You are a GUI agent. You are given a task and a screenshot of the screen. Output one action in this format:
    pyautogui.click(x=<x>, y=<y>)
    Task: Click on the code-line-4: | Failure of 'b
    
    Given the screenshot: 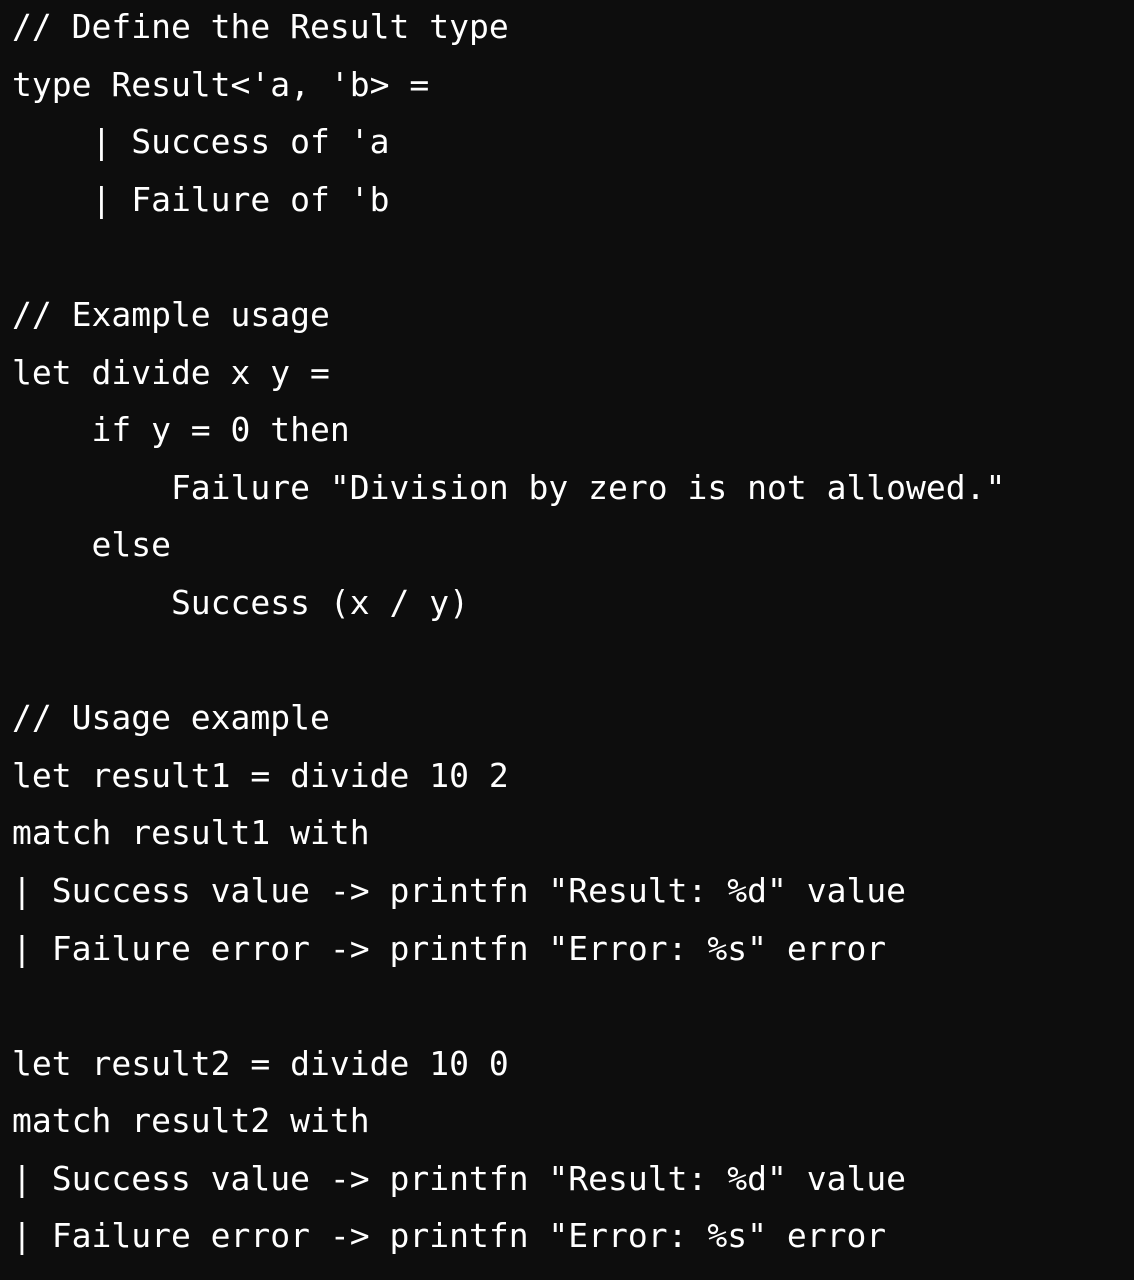 What is the action you would take?
    pyautogui.click(x=201, y=199)
    